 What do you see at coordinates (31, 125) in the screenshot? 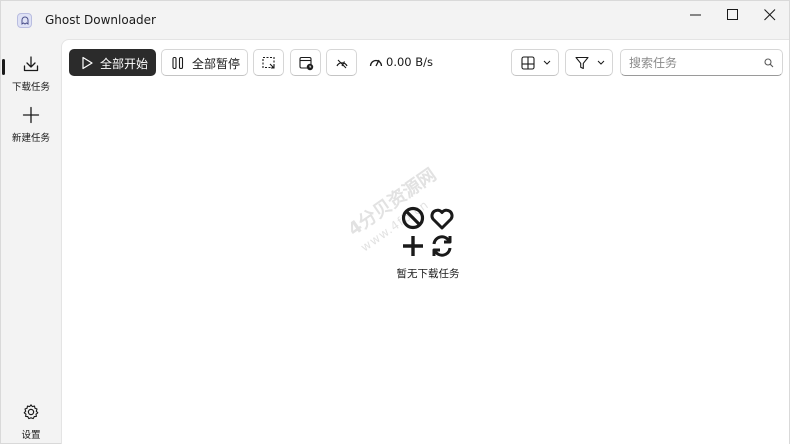
I see `sidebar-item-new: 新建任务` at bounding box center [31, 125].